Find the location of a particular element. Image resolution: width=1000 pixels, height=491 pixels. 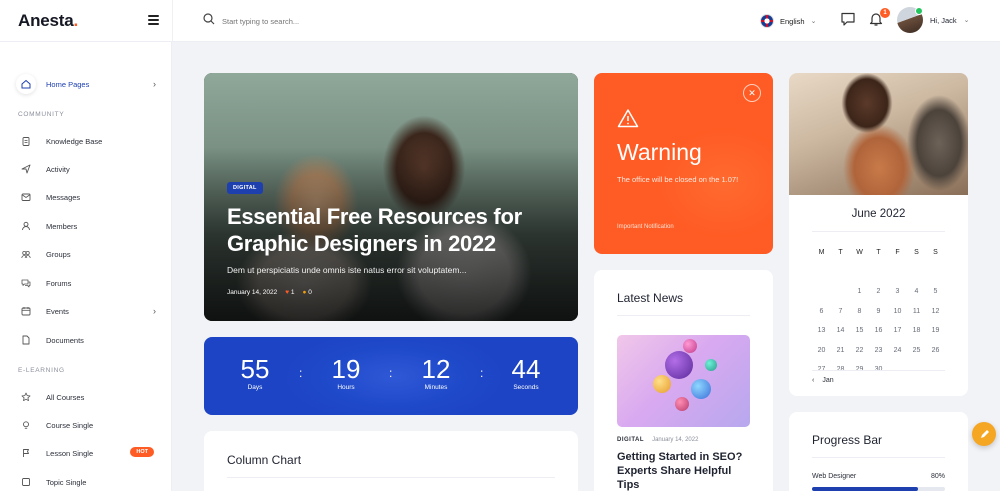

sidebar-item-home-pages: Home Pages › is located at coordinates (89, 84).